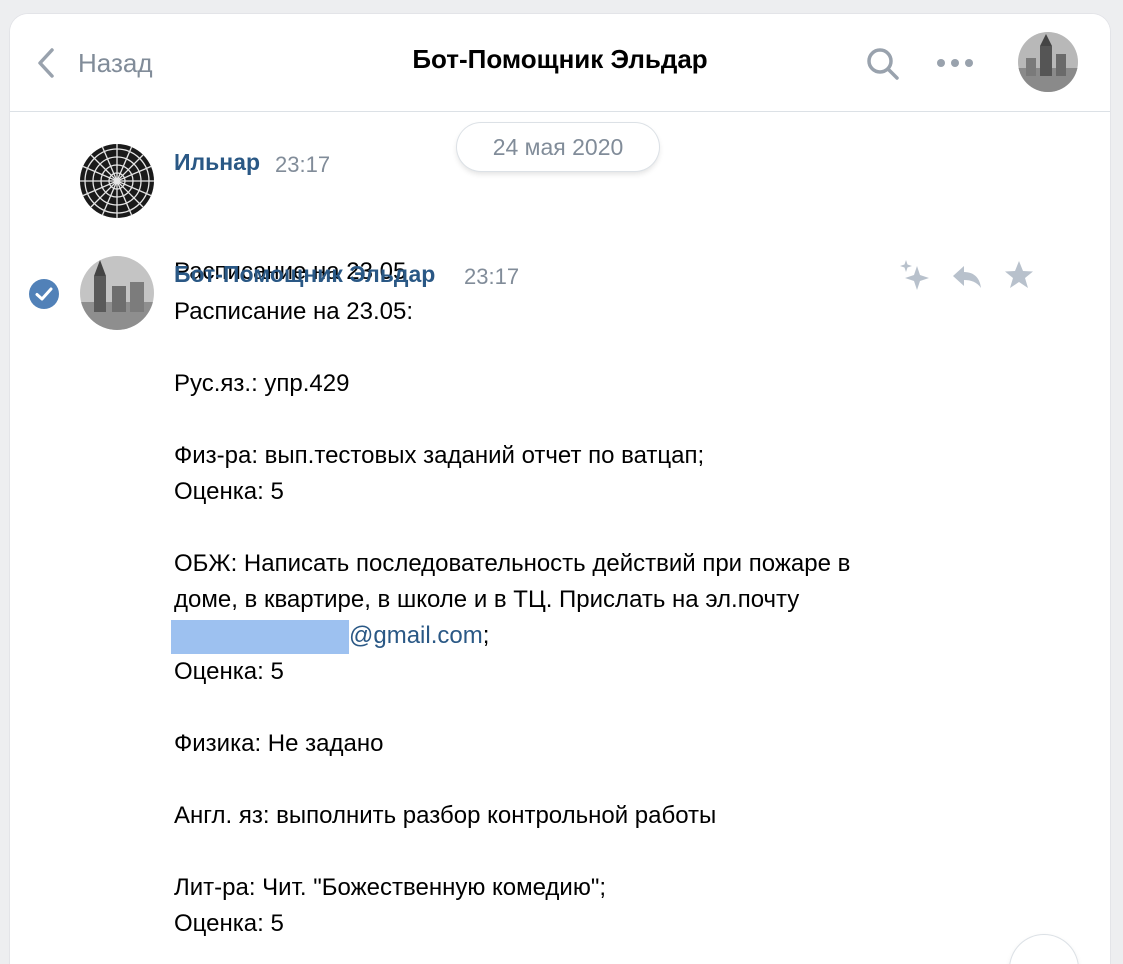 The height and width of the screenshot is (964, 1123). I want to click on chat-header: Назад Бот-Помощник Эльдар, so click(560, 63).